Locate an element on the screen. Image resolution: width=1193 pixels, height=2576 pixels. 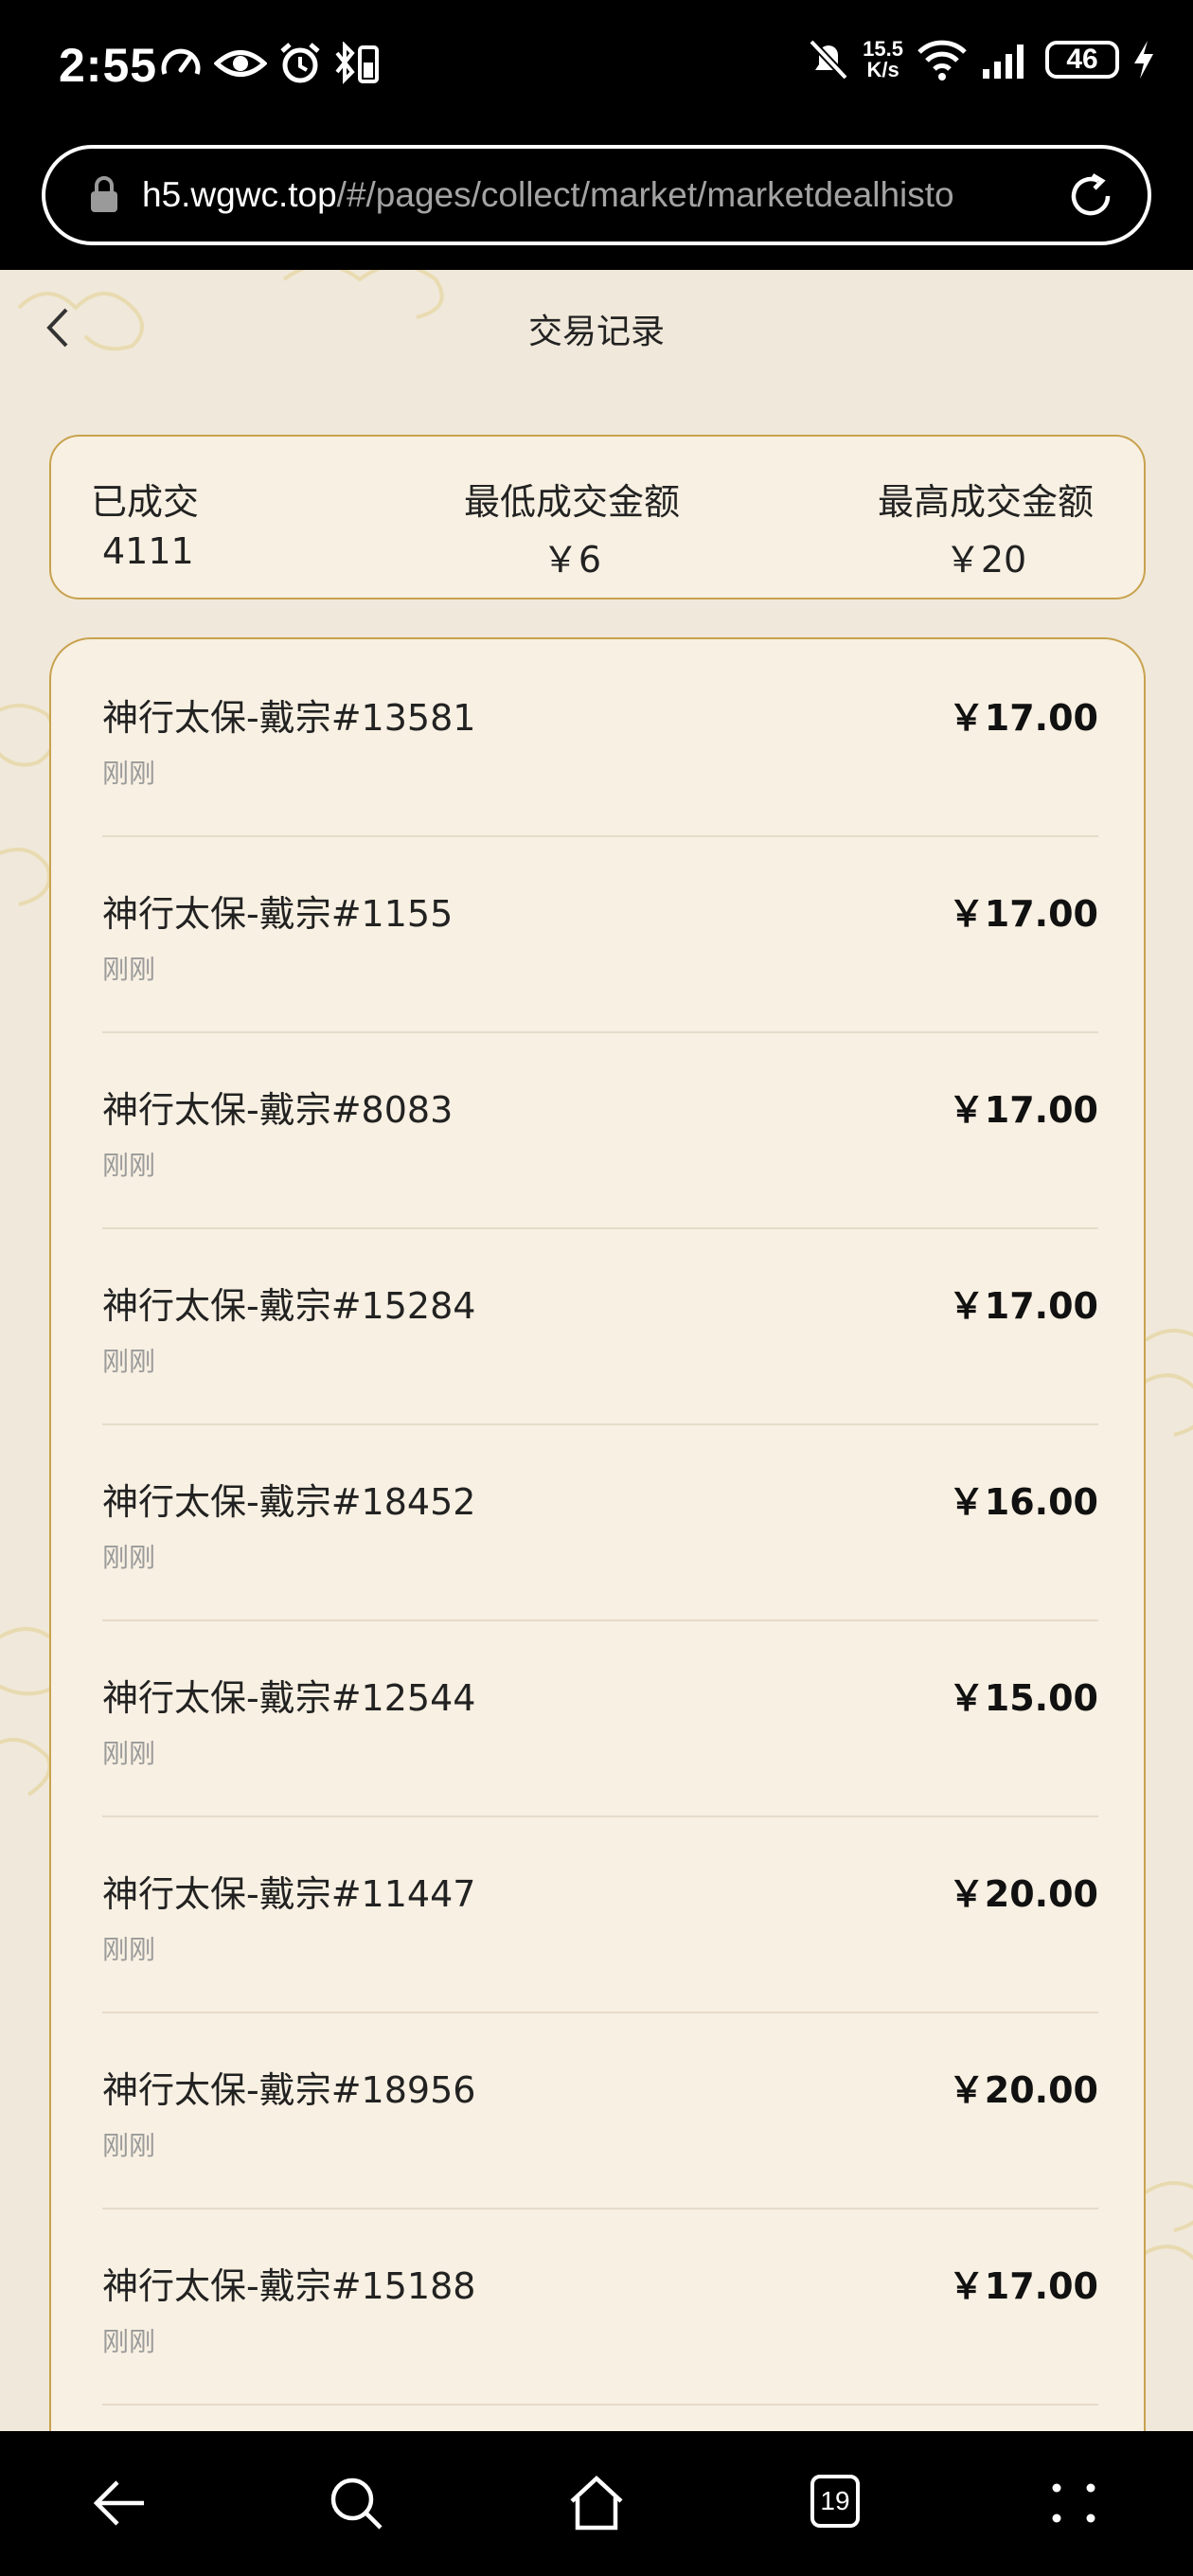
record-price: ￥15.00 is located at coordinates (1023, 1698).